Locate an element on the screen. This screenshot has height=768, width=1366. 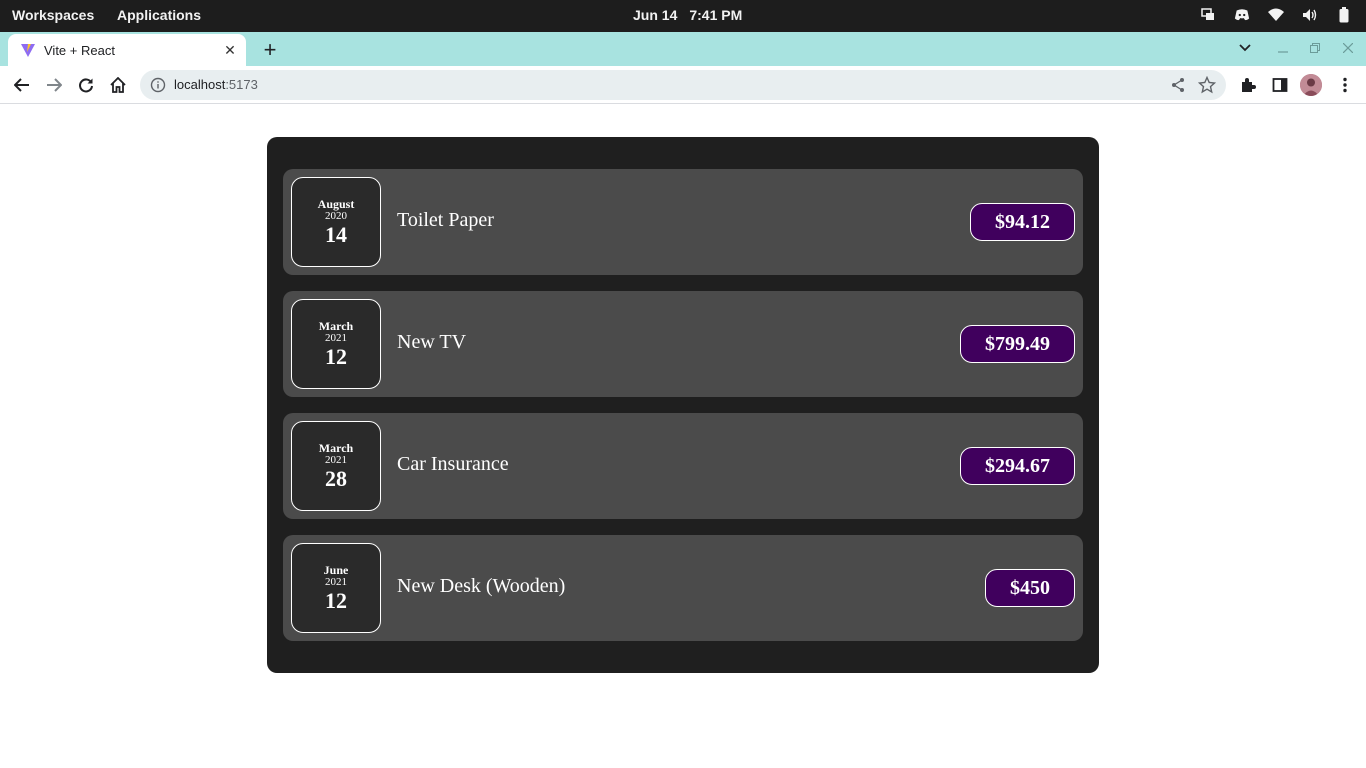
expense-day: 14 is located at coordinates (336, 234).